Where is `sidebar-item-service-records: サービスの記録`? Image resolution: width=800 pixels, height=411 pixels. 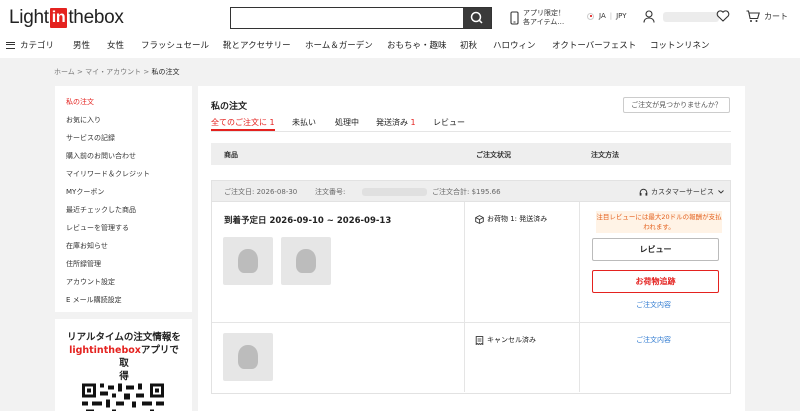 sidebar-item-service-records: サービスの記録 is located at coordinates (90, 138).